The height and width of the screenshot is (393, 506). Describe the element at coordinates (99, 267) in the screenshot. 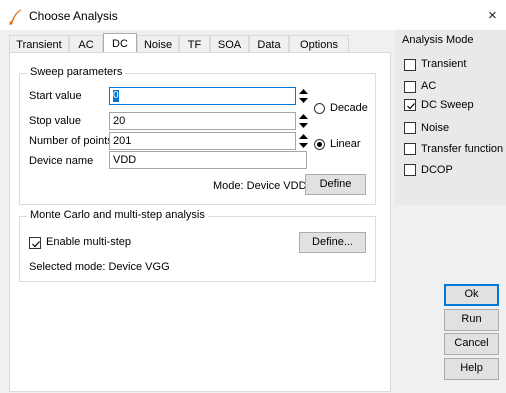

I see `selected-mode-text: Selected mode: Device VGG` at that location.